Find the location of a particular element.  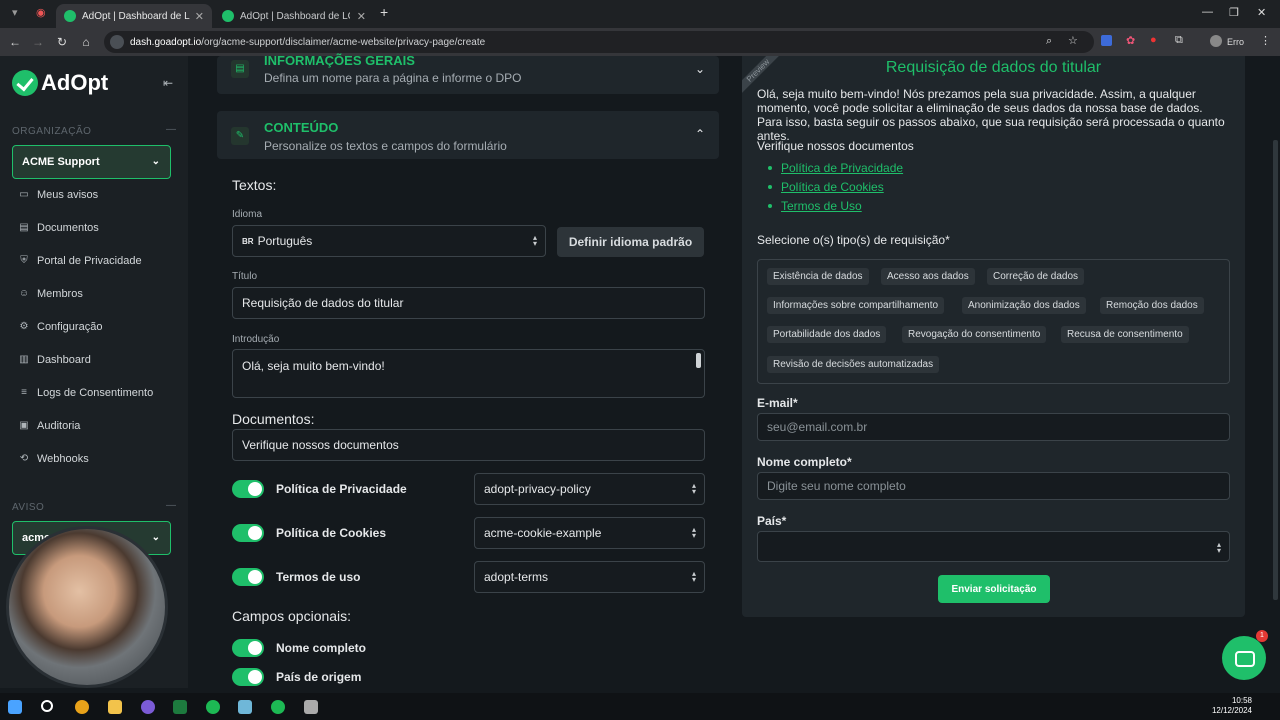

terms-select: adopt-terms ▴ ▾ is located at coordinates (589, 577).